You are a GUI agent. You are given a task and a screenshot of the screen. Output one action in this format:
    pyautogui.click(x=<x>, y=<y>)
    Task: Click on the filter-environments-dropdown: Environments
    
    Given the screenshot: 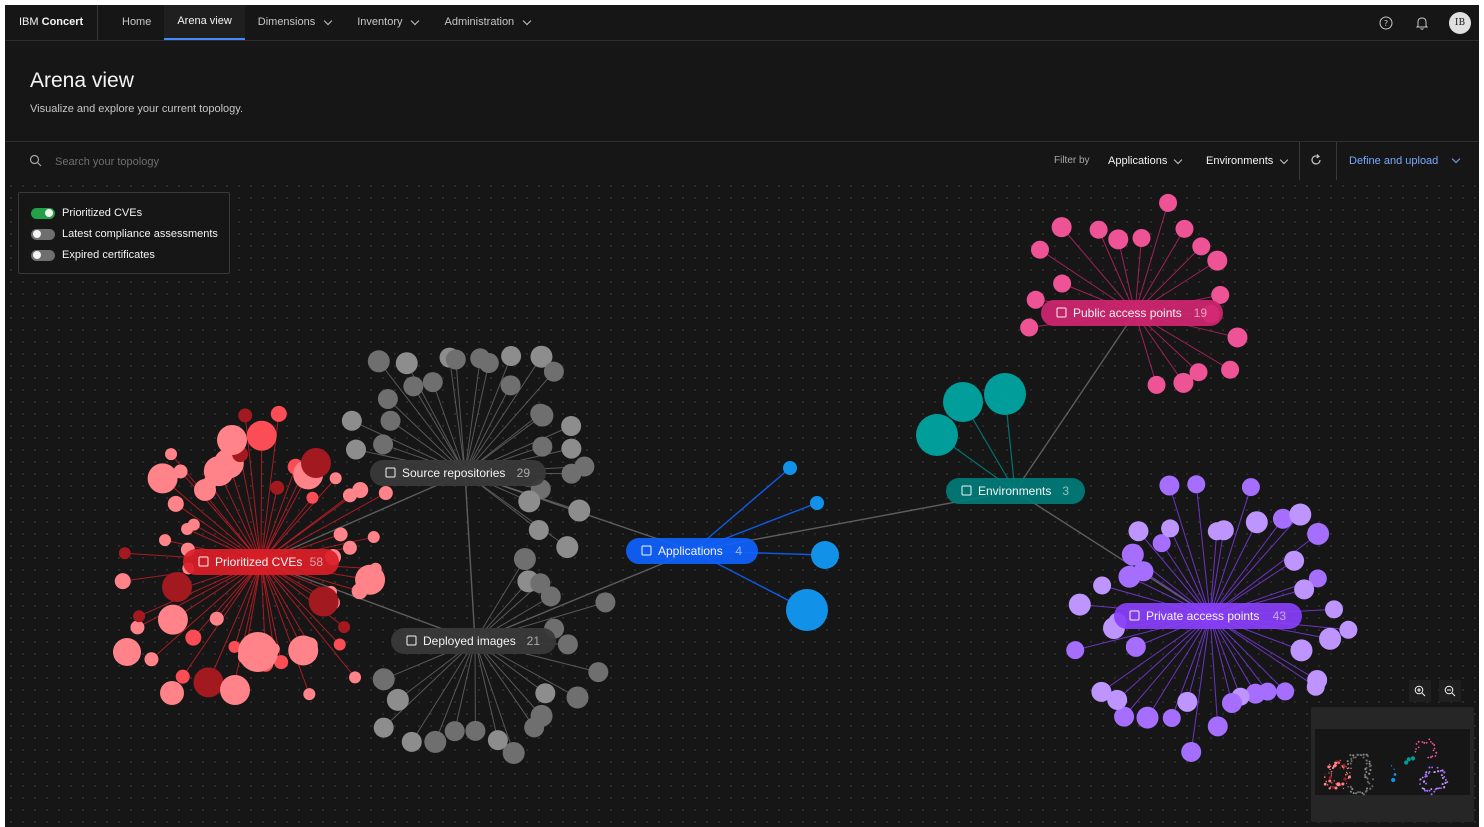 What is the action you would take?
    pyautogui.click(x=1247, y=161)
    